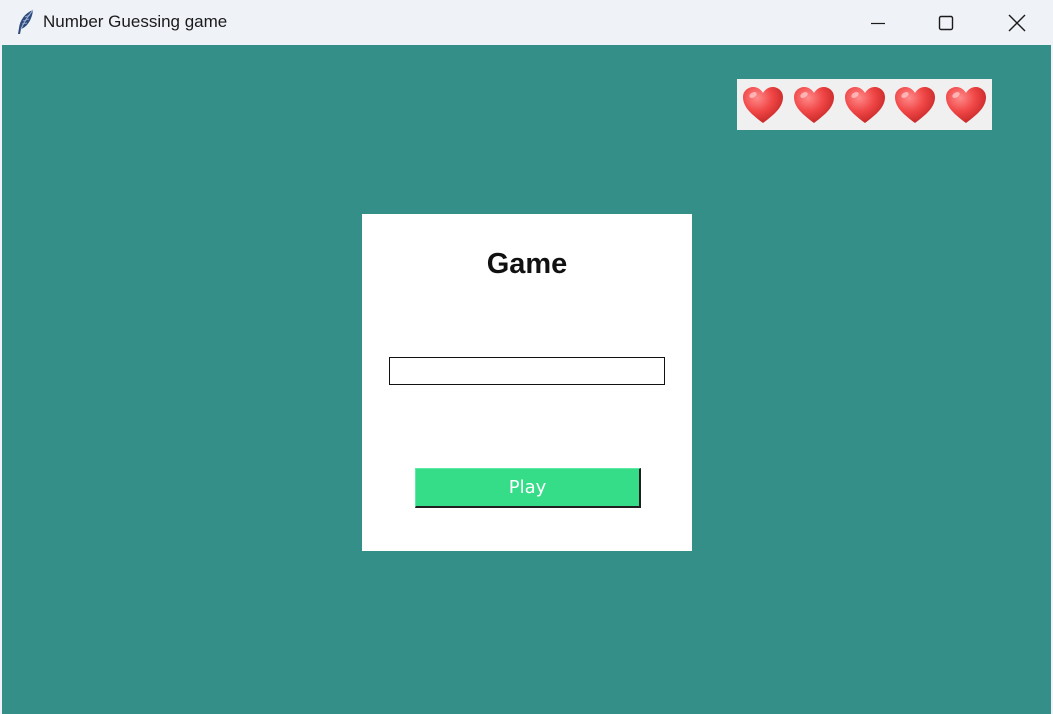 This screenshot has height=714, width=1053. I want to click on guess-input, so click(527, 371).